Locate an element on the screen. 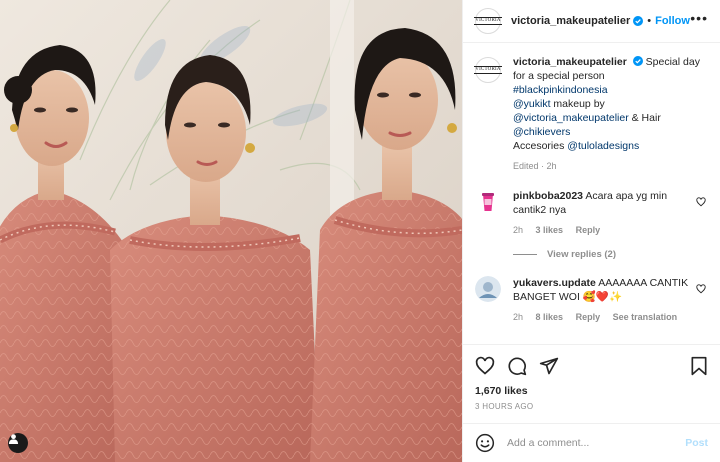 Image resolution: width=720 pixels, height=462 pixels. user-tag-icon is located at coordinates (13, 439).